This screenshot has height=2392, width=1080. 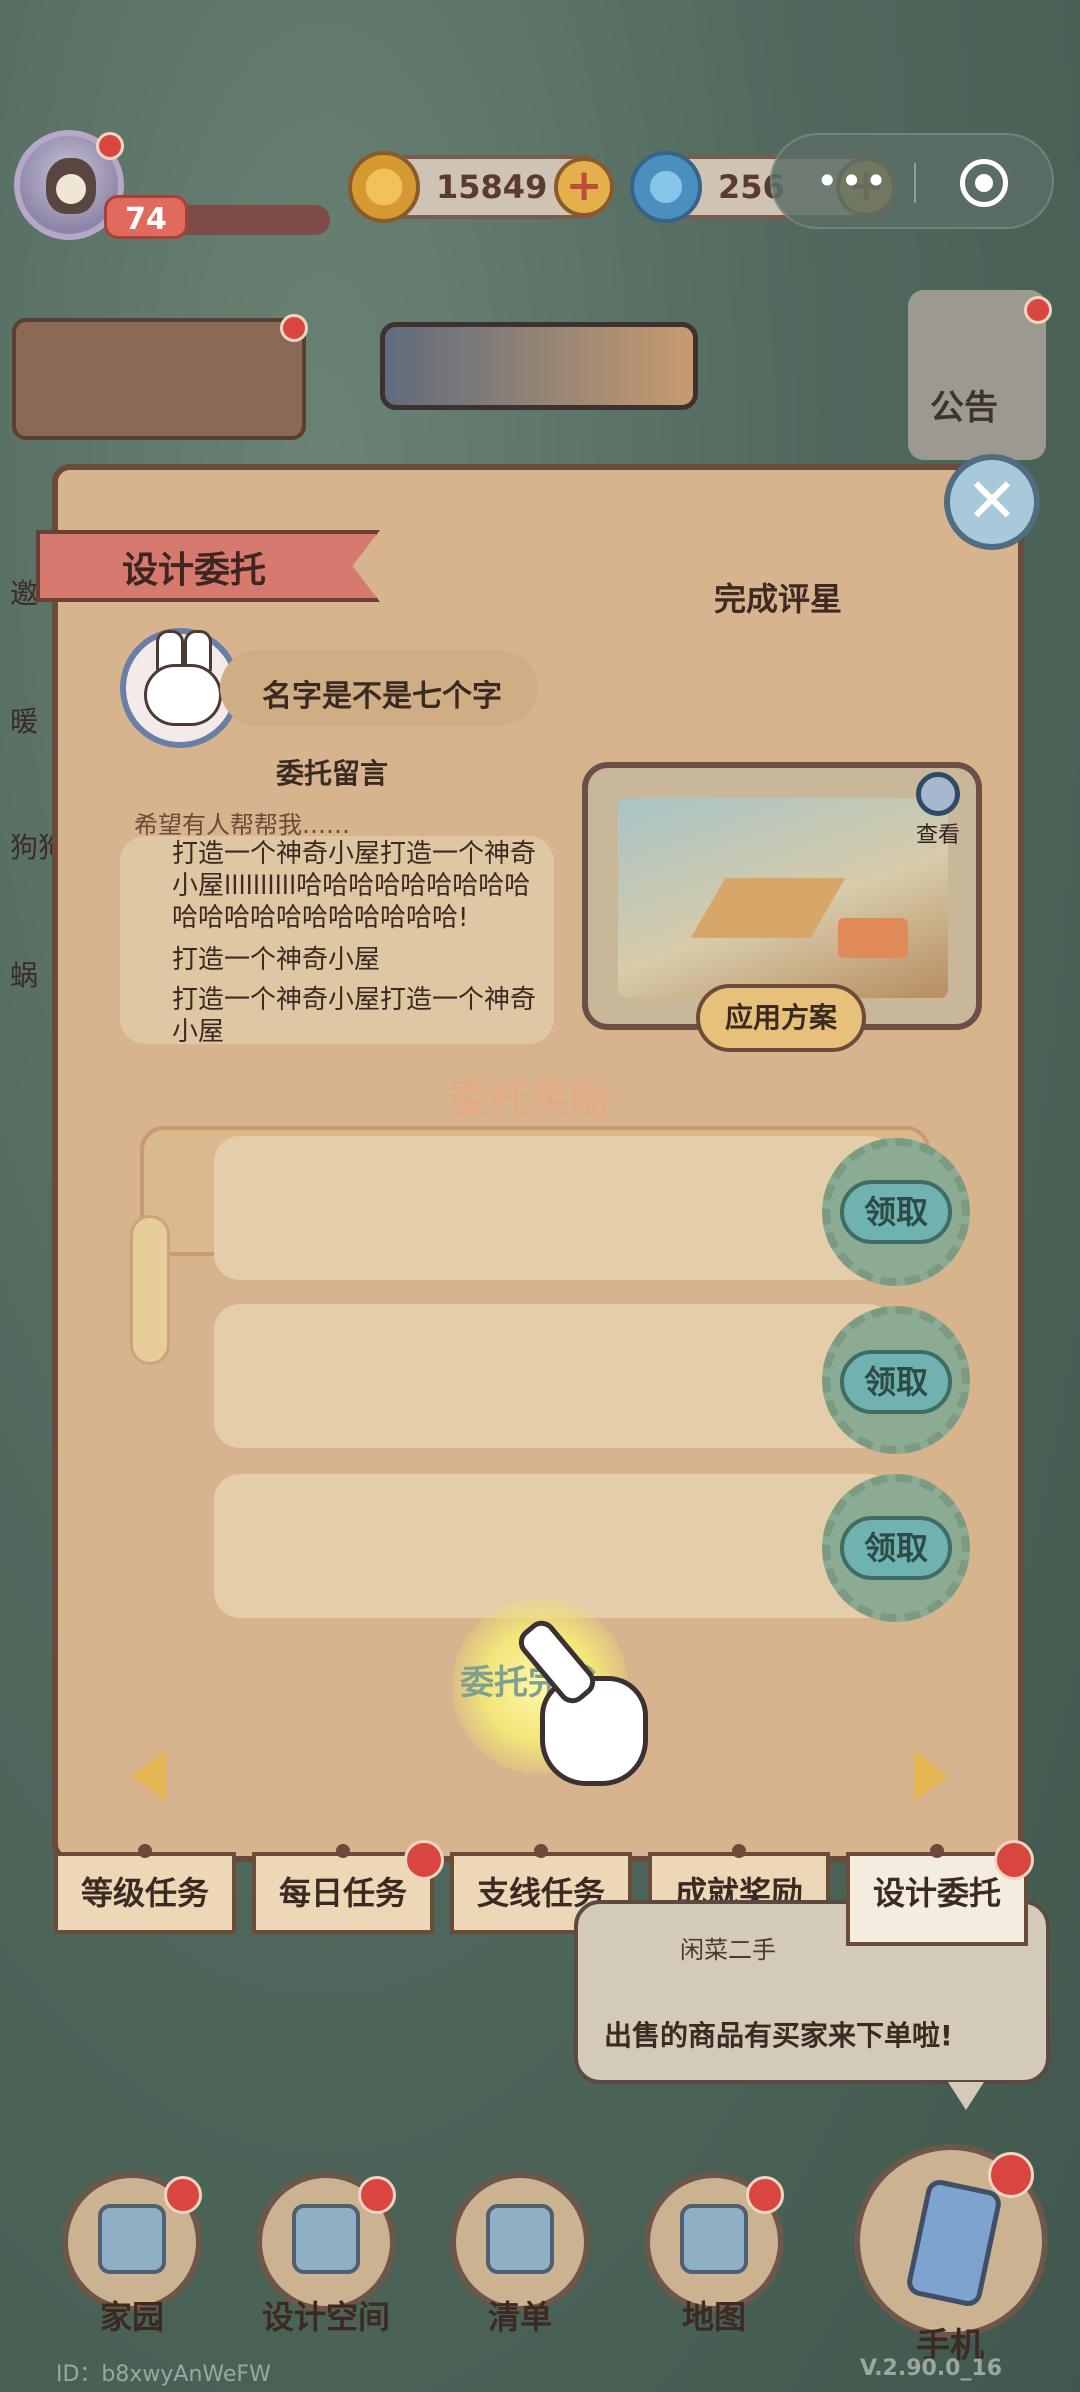 I want to click on nav-label: 清单, so click(x=519, y=2317).